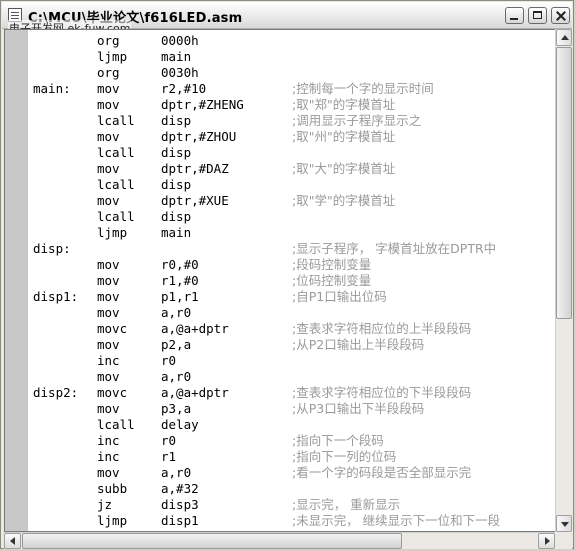 Image resolution: width=576 pixels, height=551 pixels. Describe the element at coordinates (202, 104) in the screenshot. I see `code-operand: dptr,#ZHENG` at that location.